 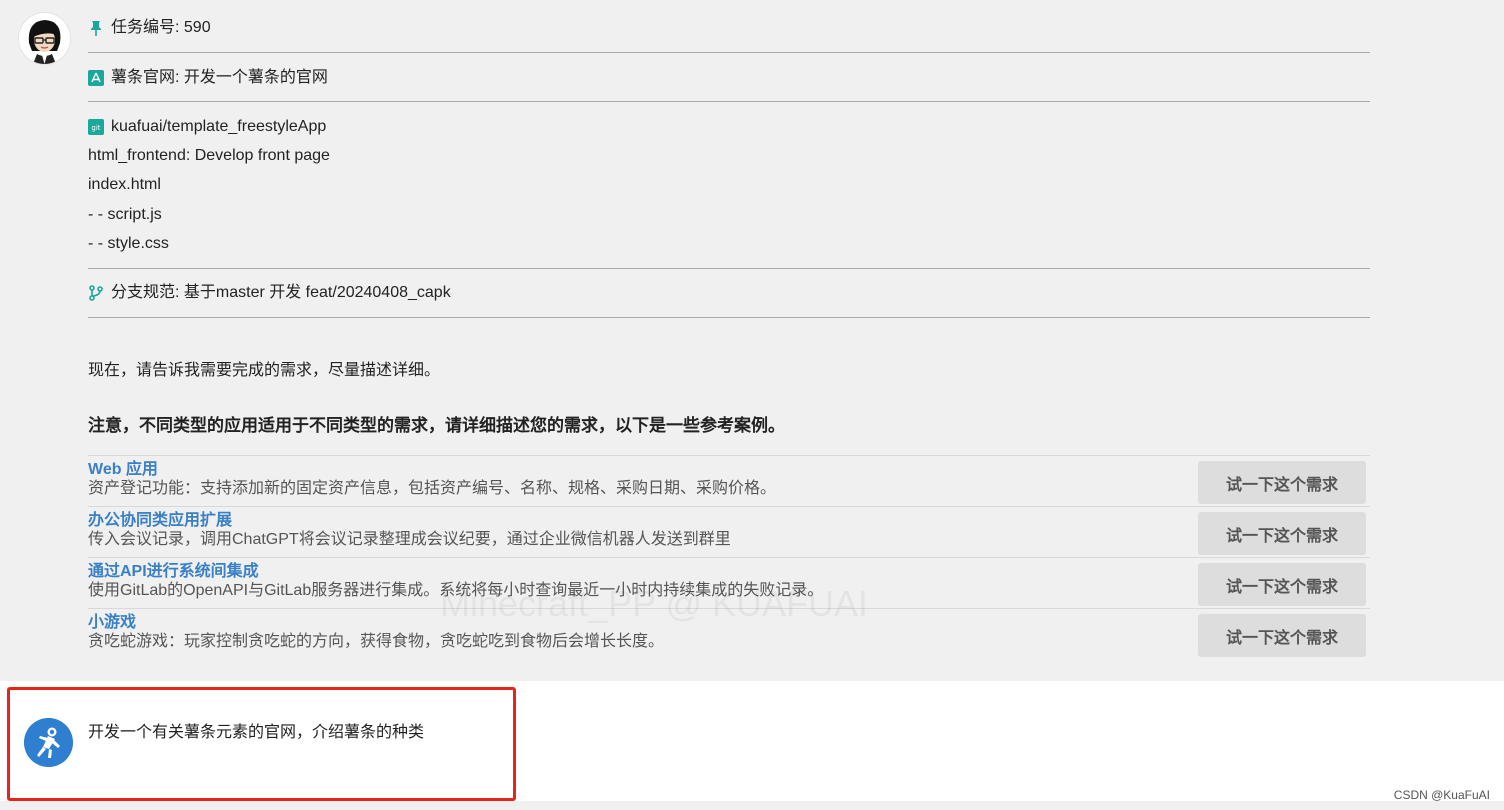 I want to click on example-title: 小游戏, so click(x=112, y=622).